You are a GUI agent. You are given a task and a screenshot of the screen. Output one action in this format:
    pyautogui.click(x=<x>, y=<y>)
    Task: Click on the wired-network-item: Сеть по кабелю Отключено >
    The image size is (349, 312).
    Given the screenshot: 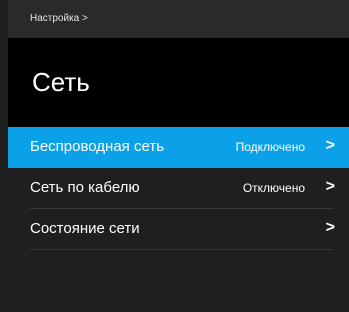 What is the action you would take?
    pyautogui.click(x=178, y=188)
    